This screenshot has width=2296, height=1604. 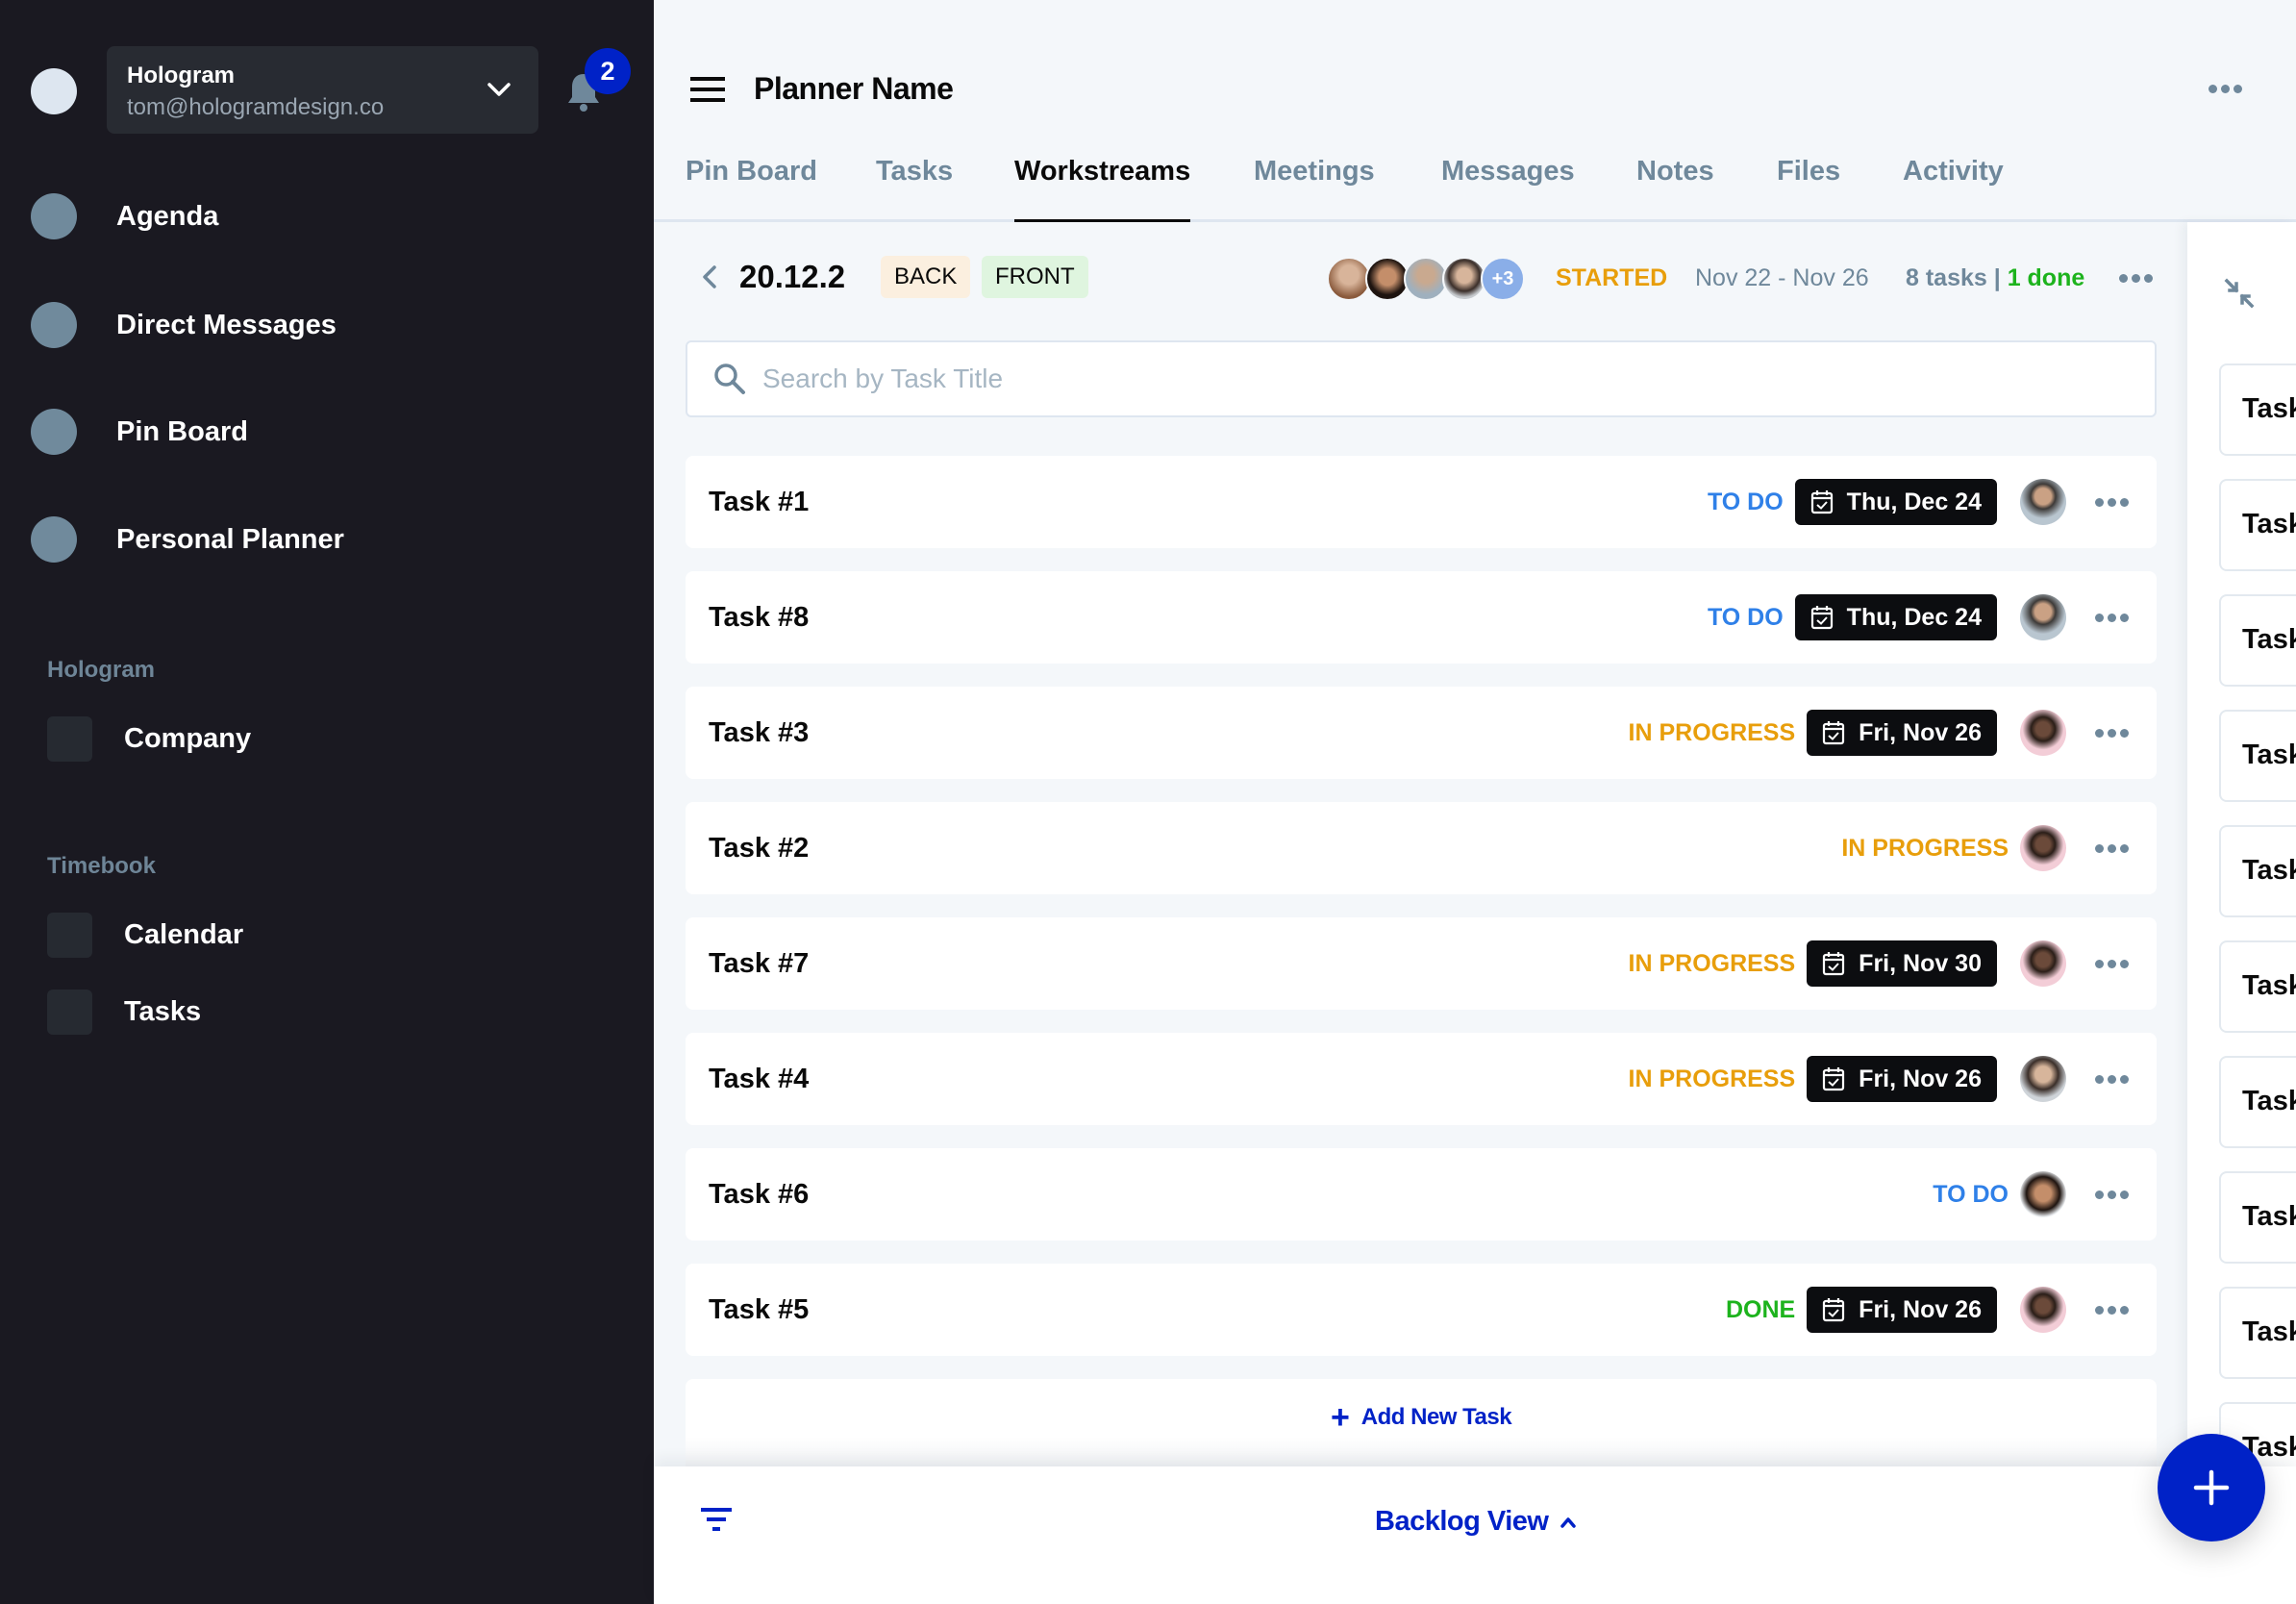 I want to click on tab-tasks: Tasks, so click(x=914, y=189).